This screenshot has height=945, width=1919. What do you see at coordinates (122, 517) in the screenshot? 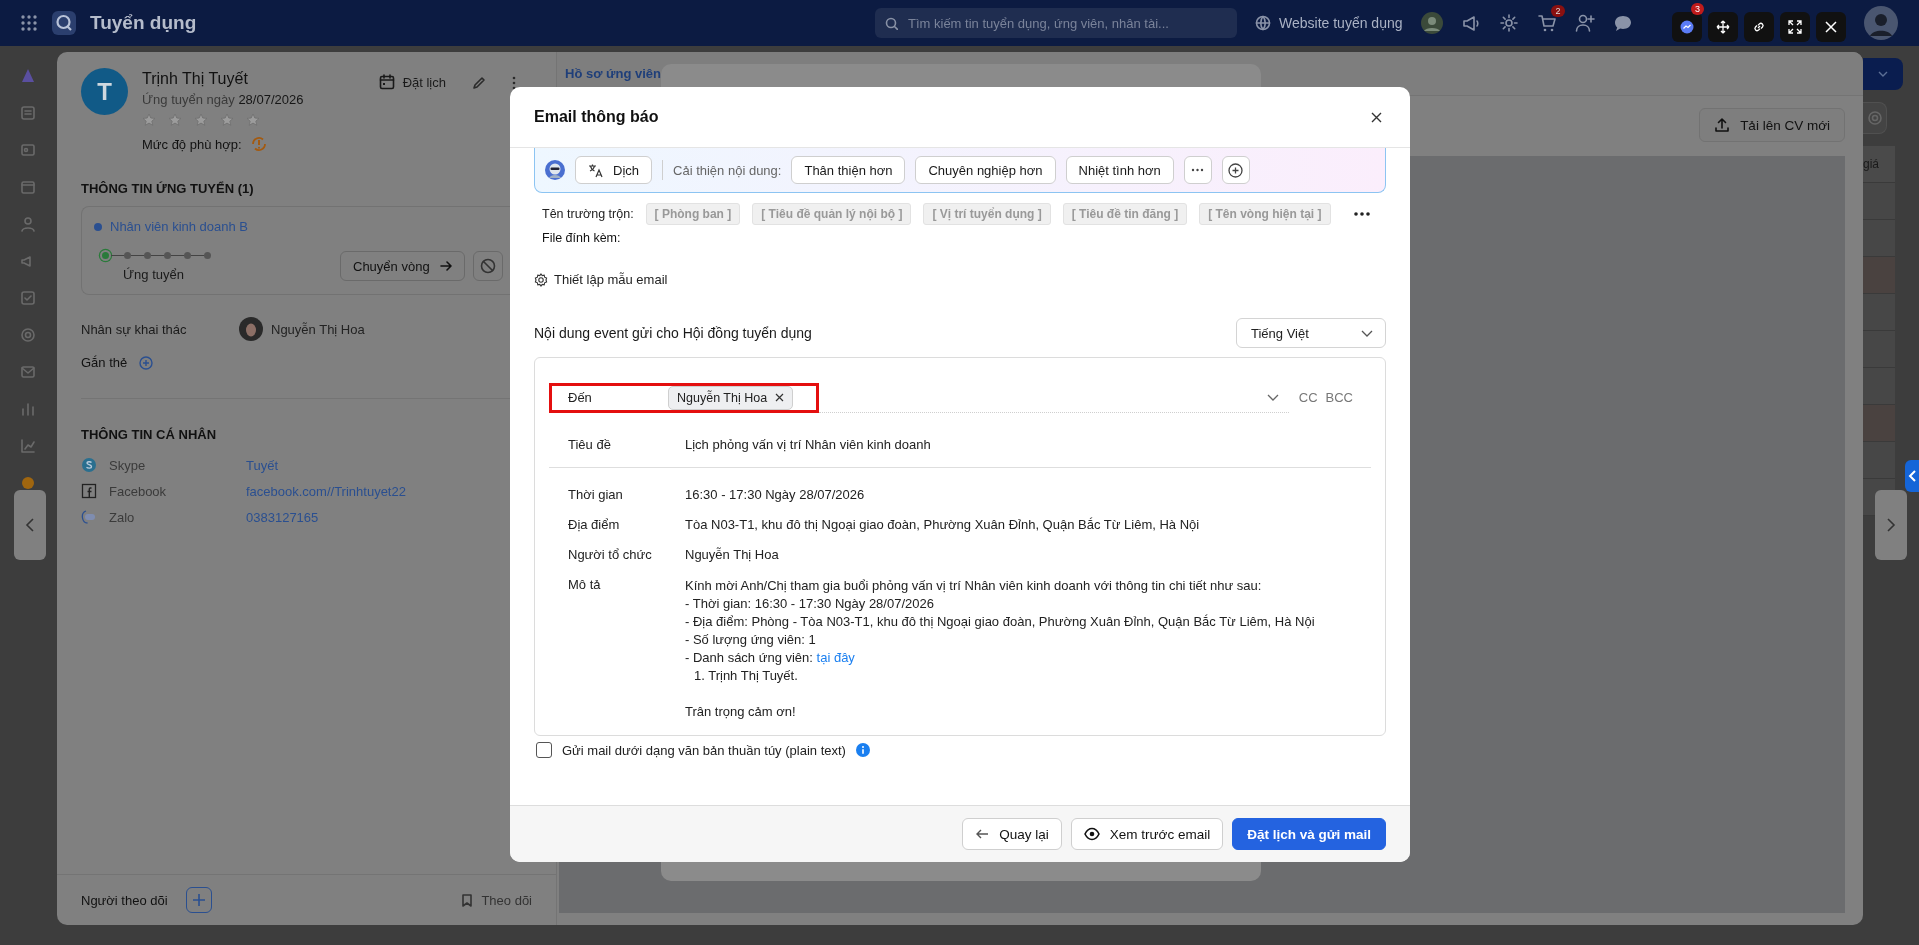
I see `field-label: Zalo` at bounding box center [122, 517].